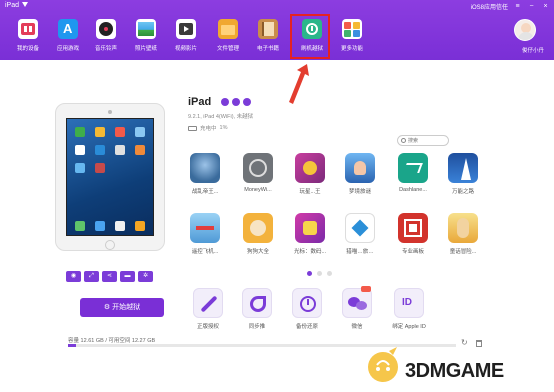 This screenshot has height=392, width=554. Describe the element at coordinates (517, 7) in the screenshot. I see `menu-icon: ≡` at that location.